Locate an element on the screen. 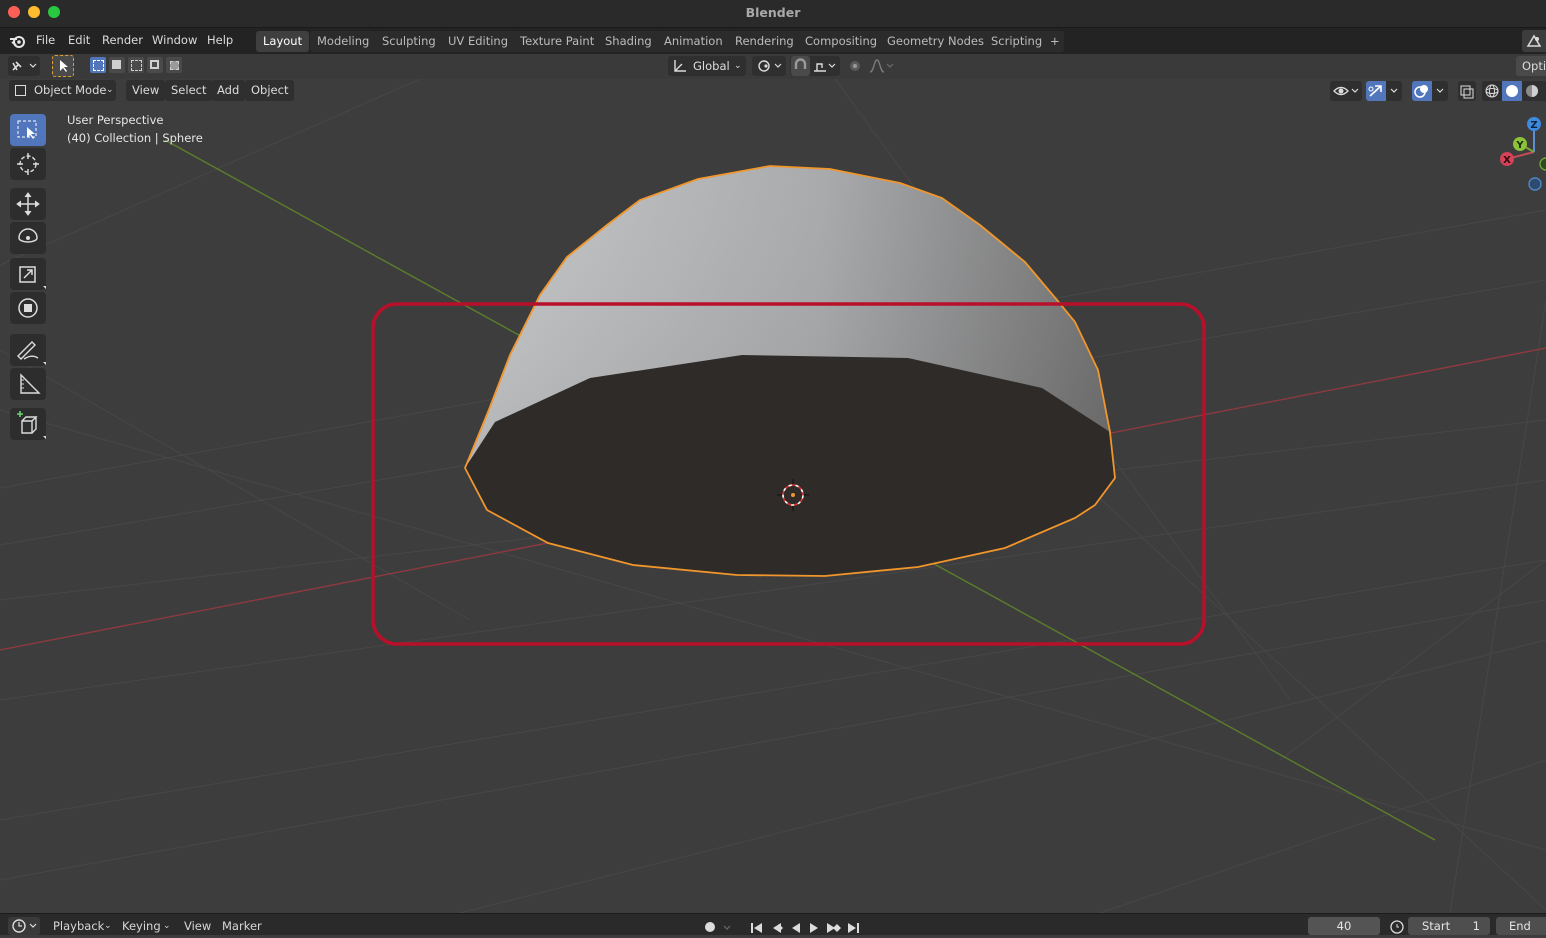  xray-icon is located at coordinates (1467, 92).